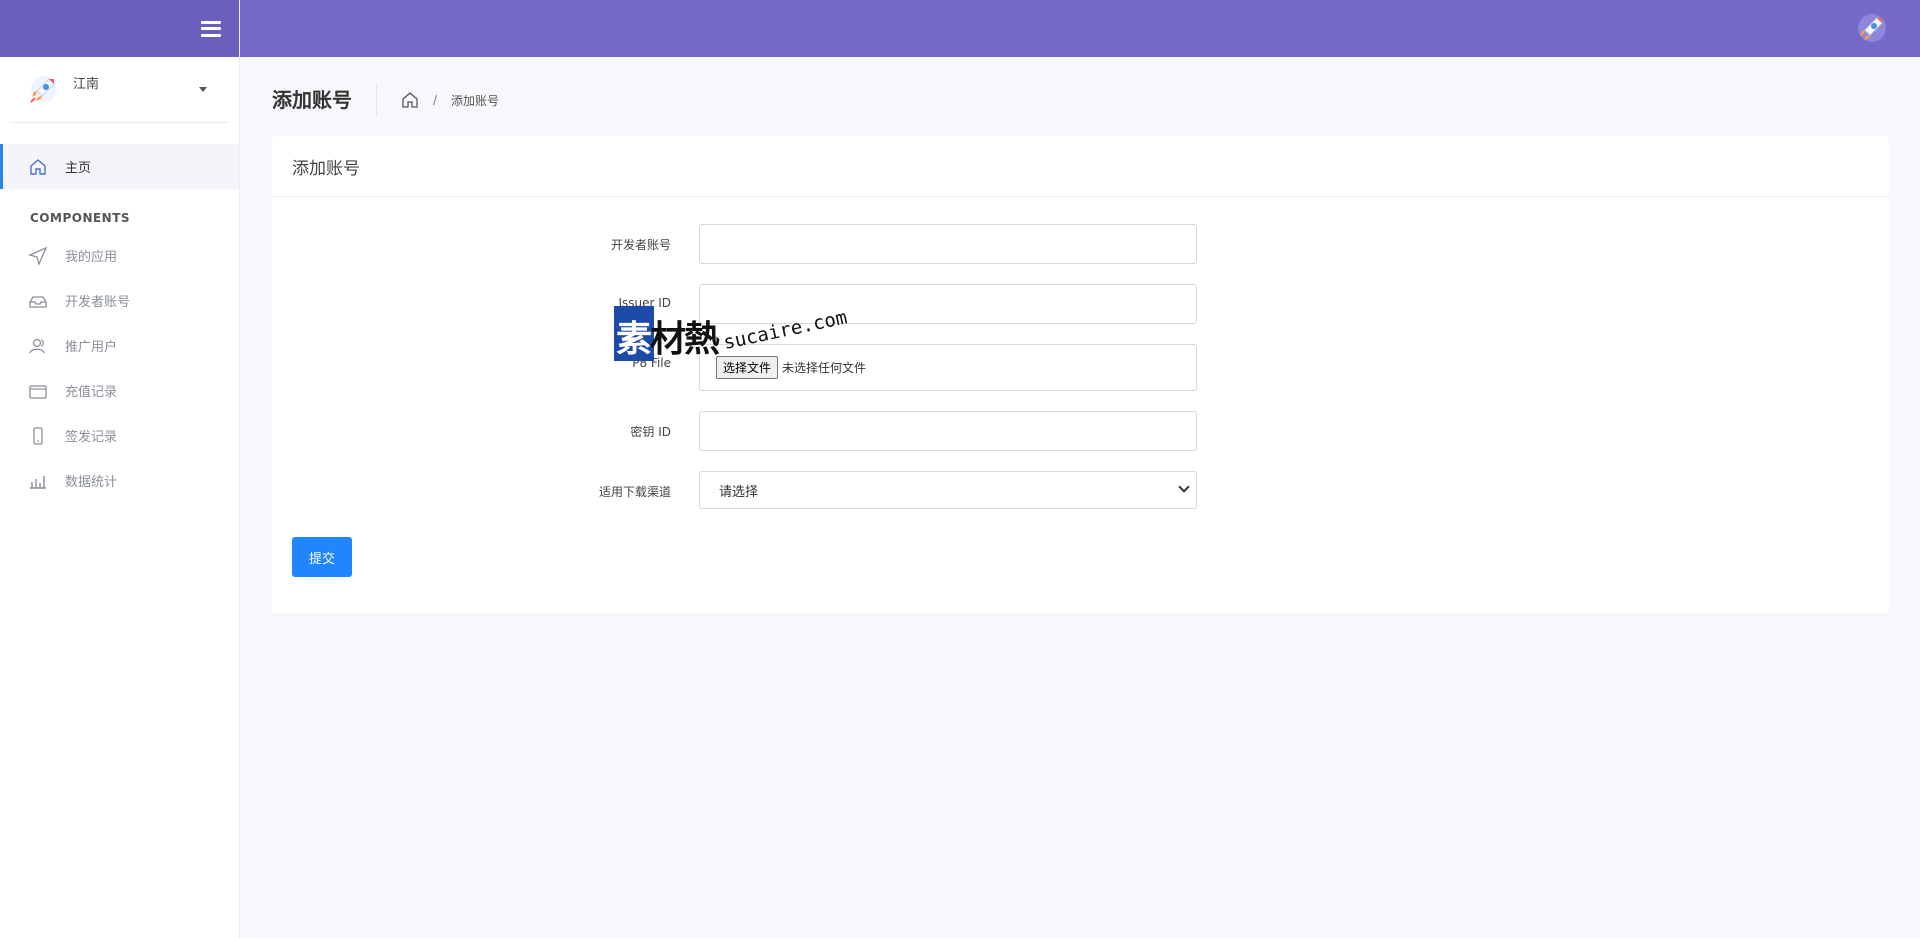  I want to click on card-title: 添加账号, so click(1080, 166).